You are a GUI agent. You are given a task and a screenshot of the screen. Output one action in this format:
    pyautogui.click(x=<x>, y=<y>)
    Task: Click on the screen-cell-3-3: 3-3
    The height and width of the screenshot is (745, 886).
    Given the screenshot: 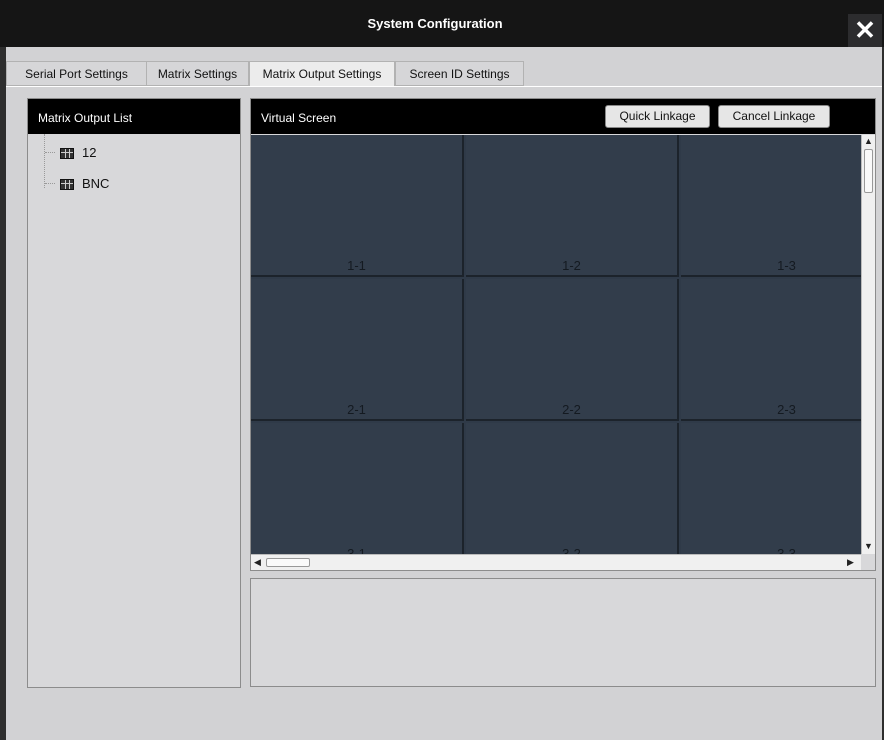 What is the action you would take?
    pyautogui.click(x=771, y=488)
    